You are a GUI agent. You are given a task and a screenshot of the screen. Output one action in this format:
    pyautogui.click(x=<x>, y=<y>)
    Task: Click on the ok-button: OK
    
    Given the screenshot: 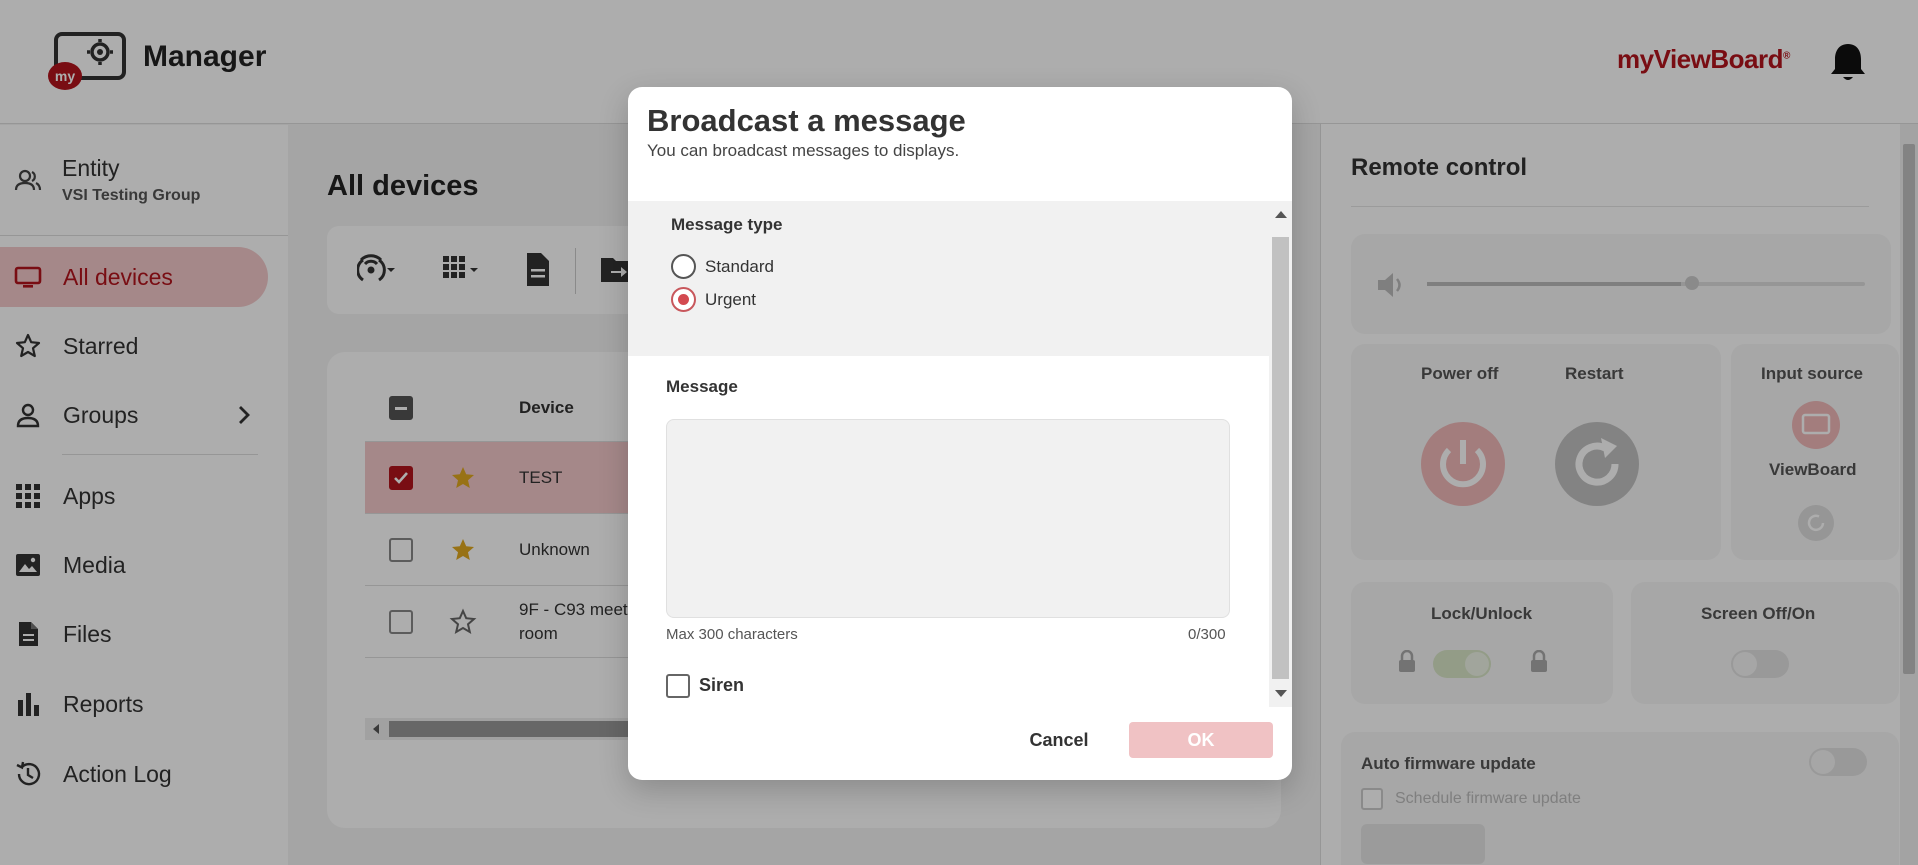 What is the action you would take?
    pyautogui.click(x=1201, y=740)
    